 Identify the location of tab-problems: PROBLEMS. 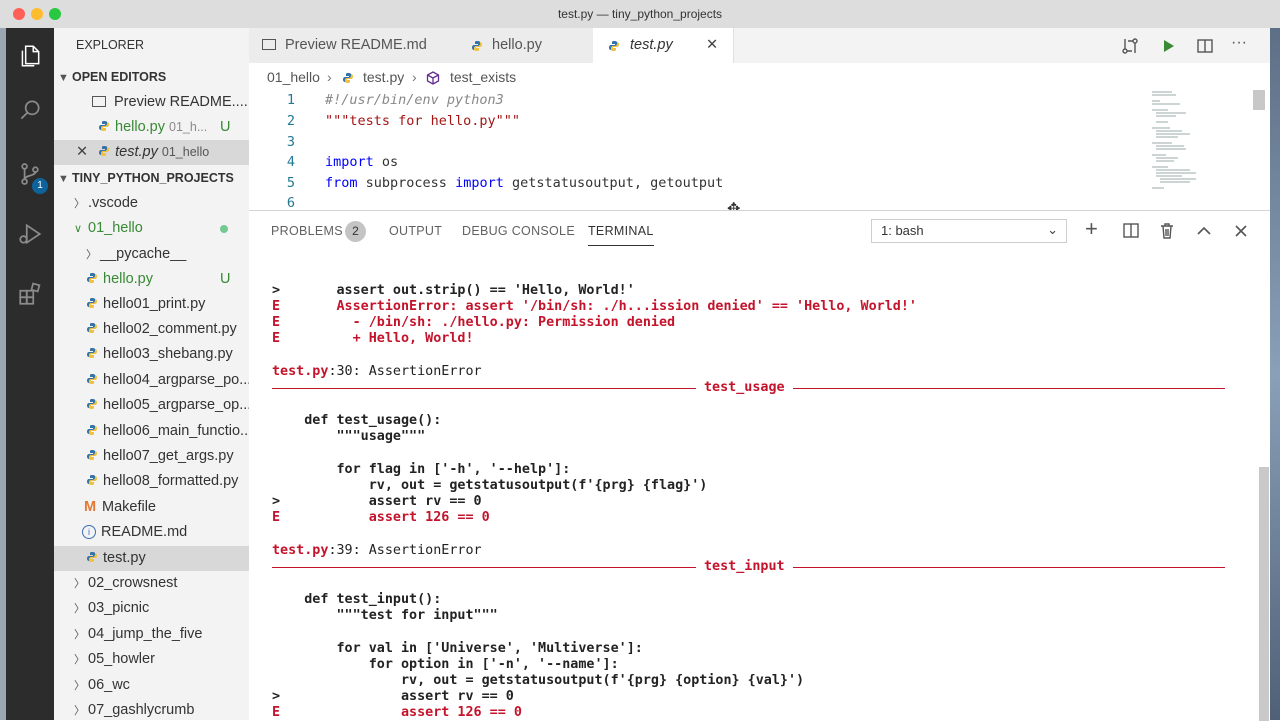
(307, 231).